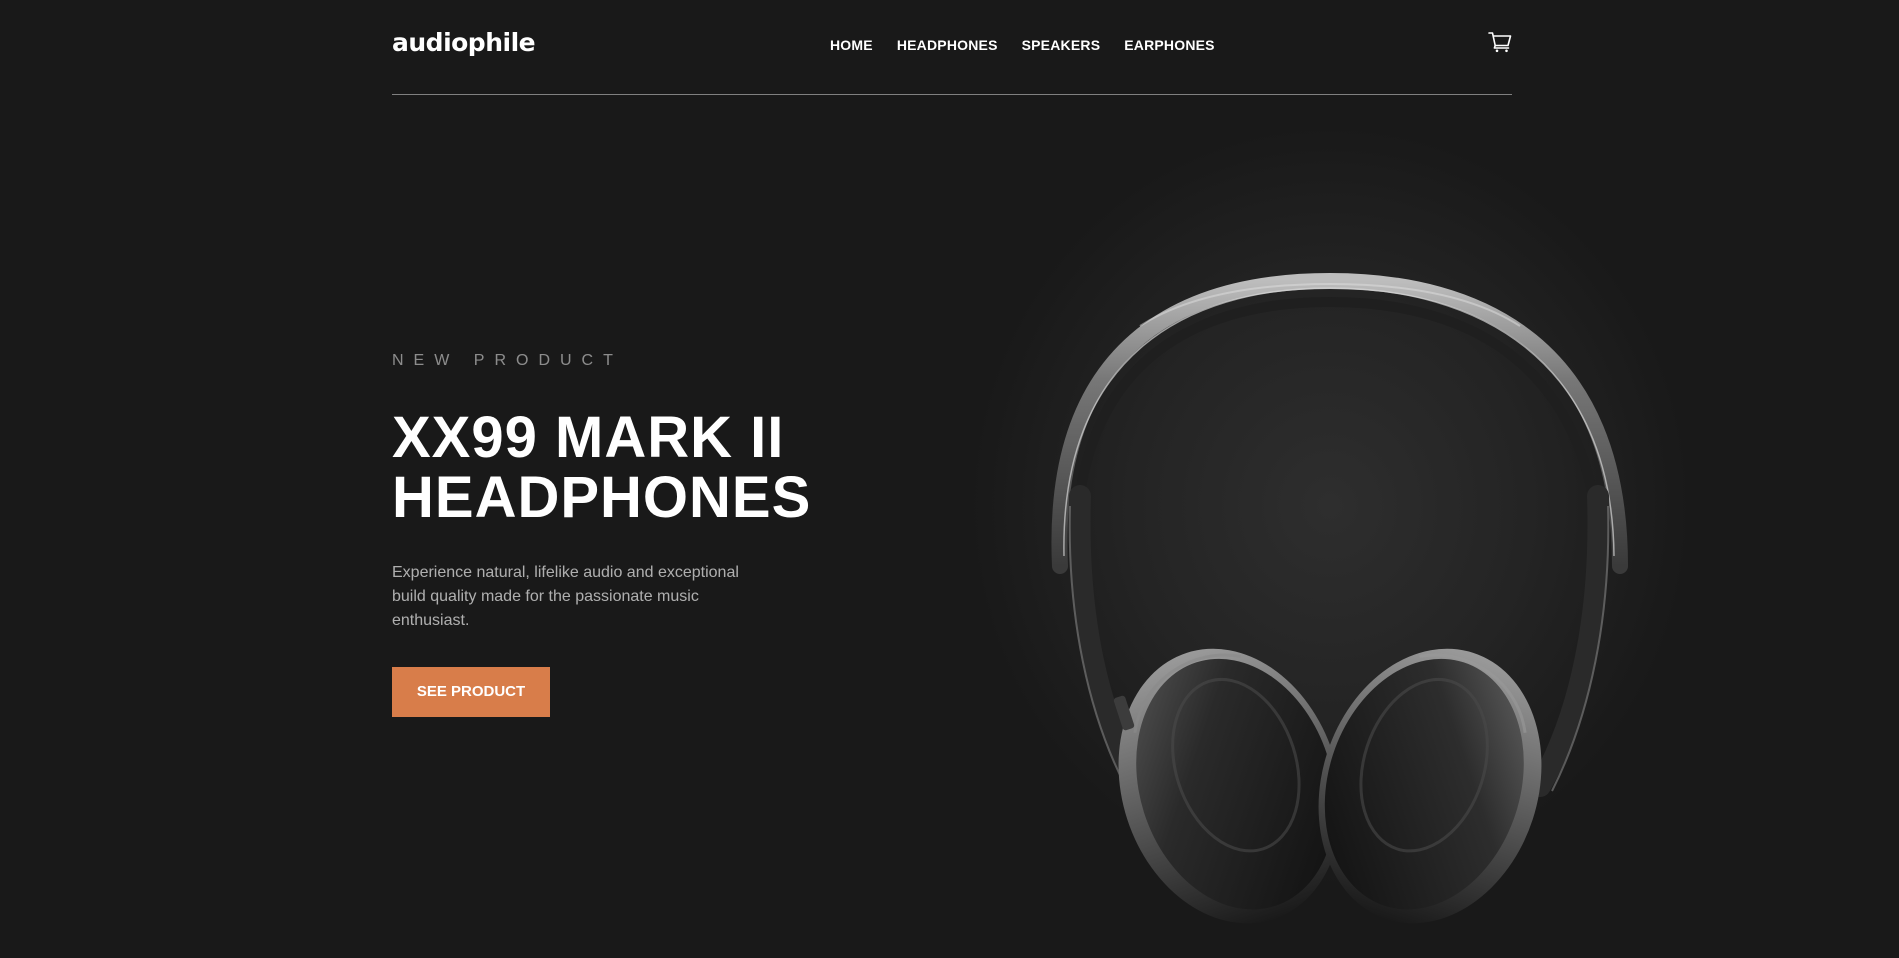 This screenshot has height=958, width=1899. Describe the element at coordinates (947, 45) in the screenshot. I see `nav-headphones: HEADPHONES` at that location.